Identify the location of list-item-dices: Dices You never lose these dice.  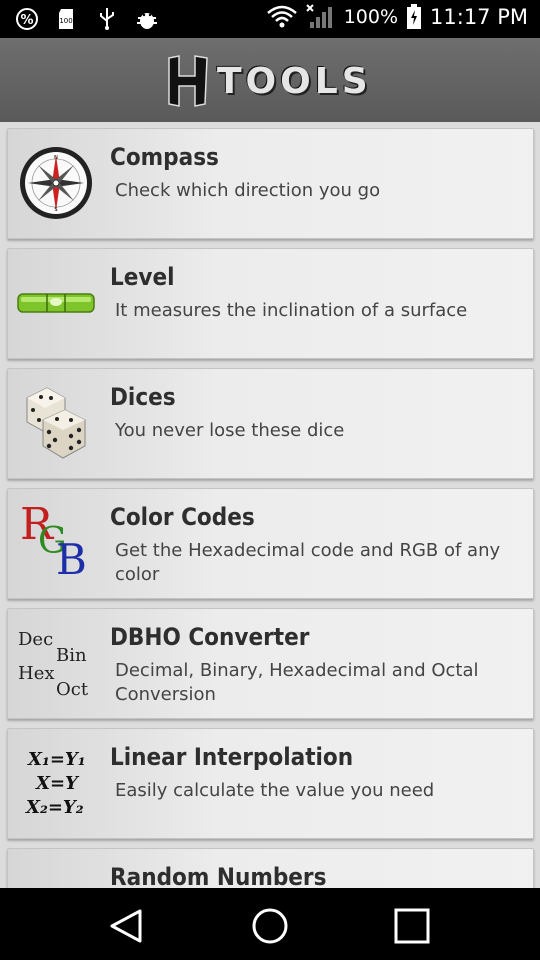
(270, 423).